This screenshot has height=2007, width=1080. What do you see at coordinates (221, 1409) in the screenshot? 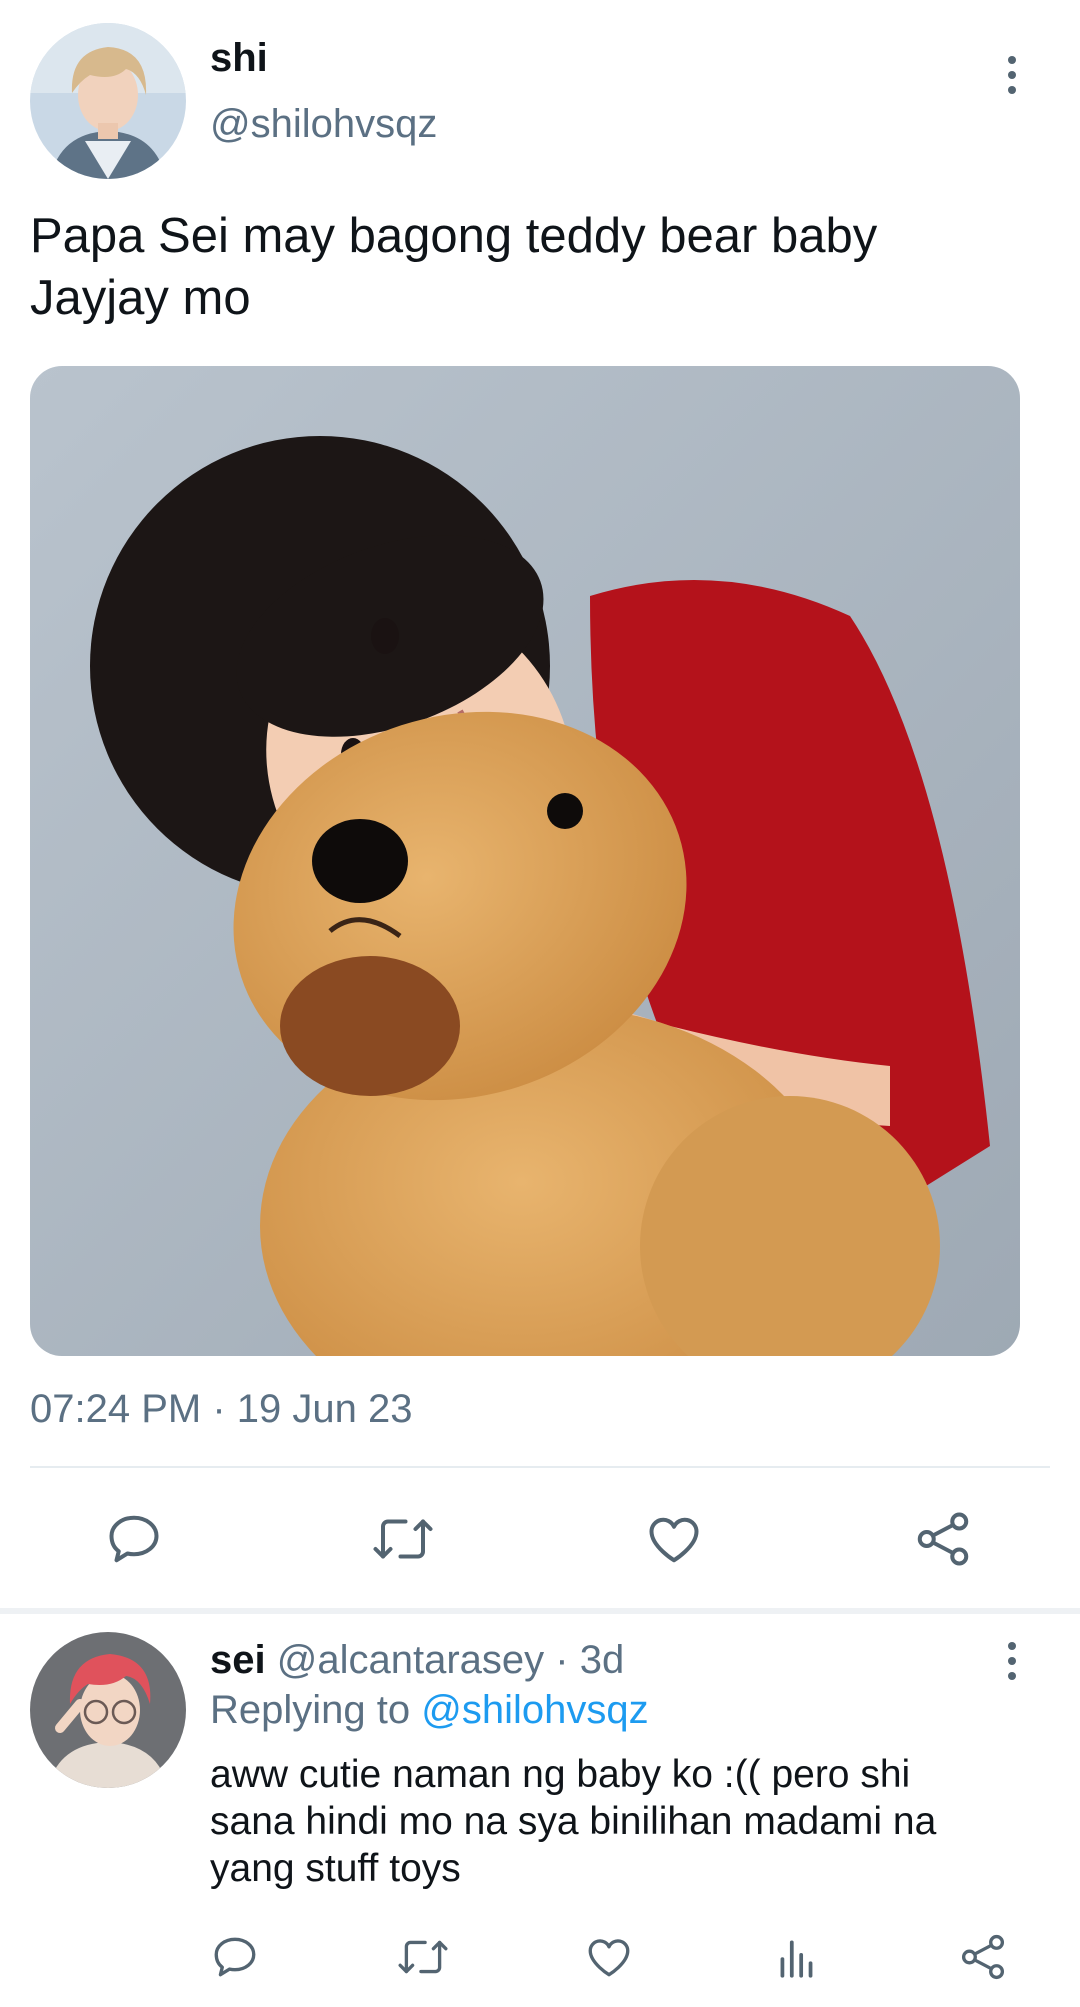
I see `tweet-timestamp: 07:24 PM · 19 Jun 23` at bounding box center [221, 1409].